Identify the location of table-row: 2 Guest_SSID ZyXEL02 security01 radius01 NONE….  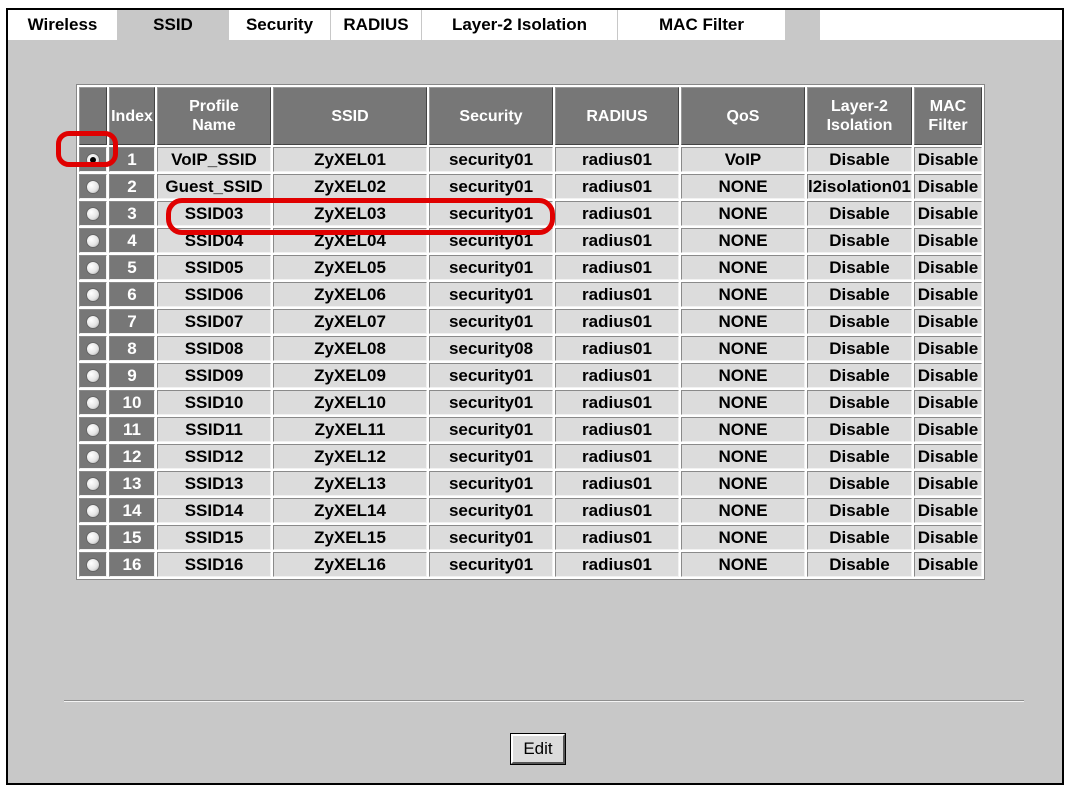
(530, 186).